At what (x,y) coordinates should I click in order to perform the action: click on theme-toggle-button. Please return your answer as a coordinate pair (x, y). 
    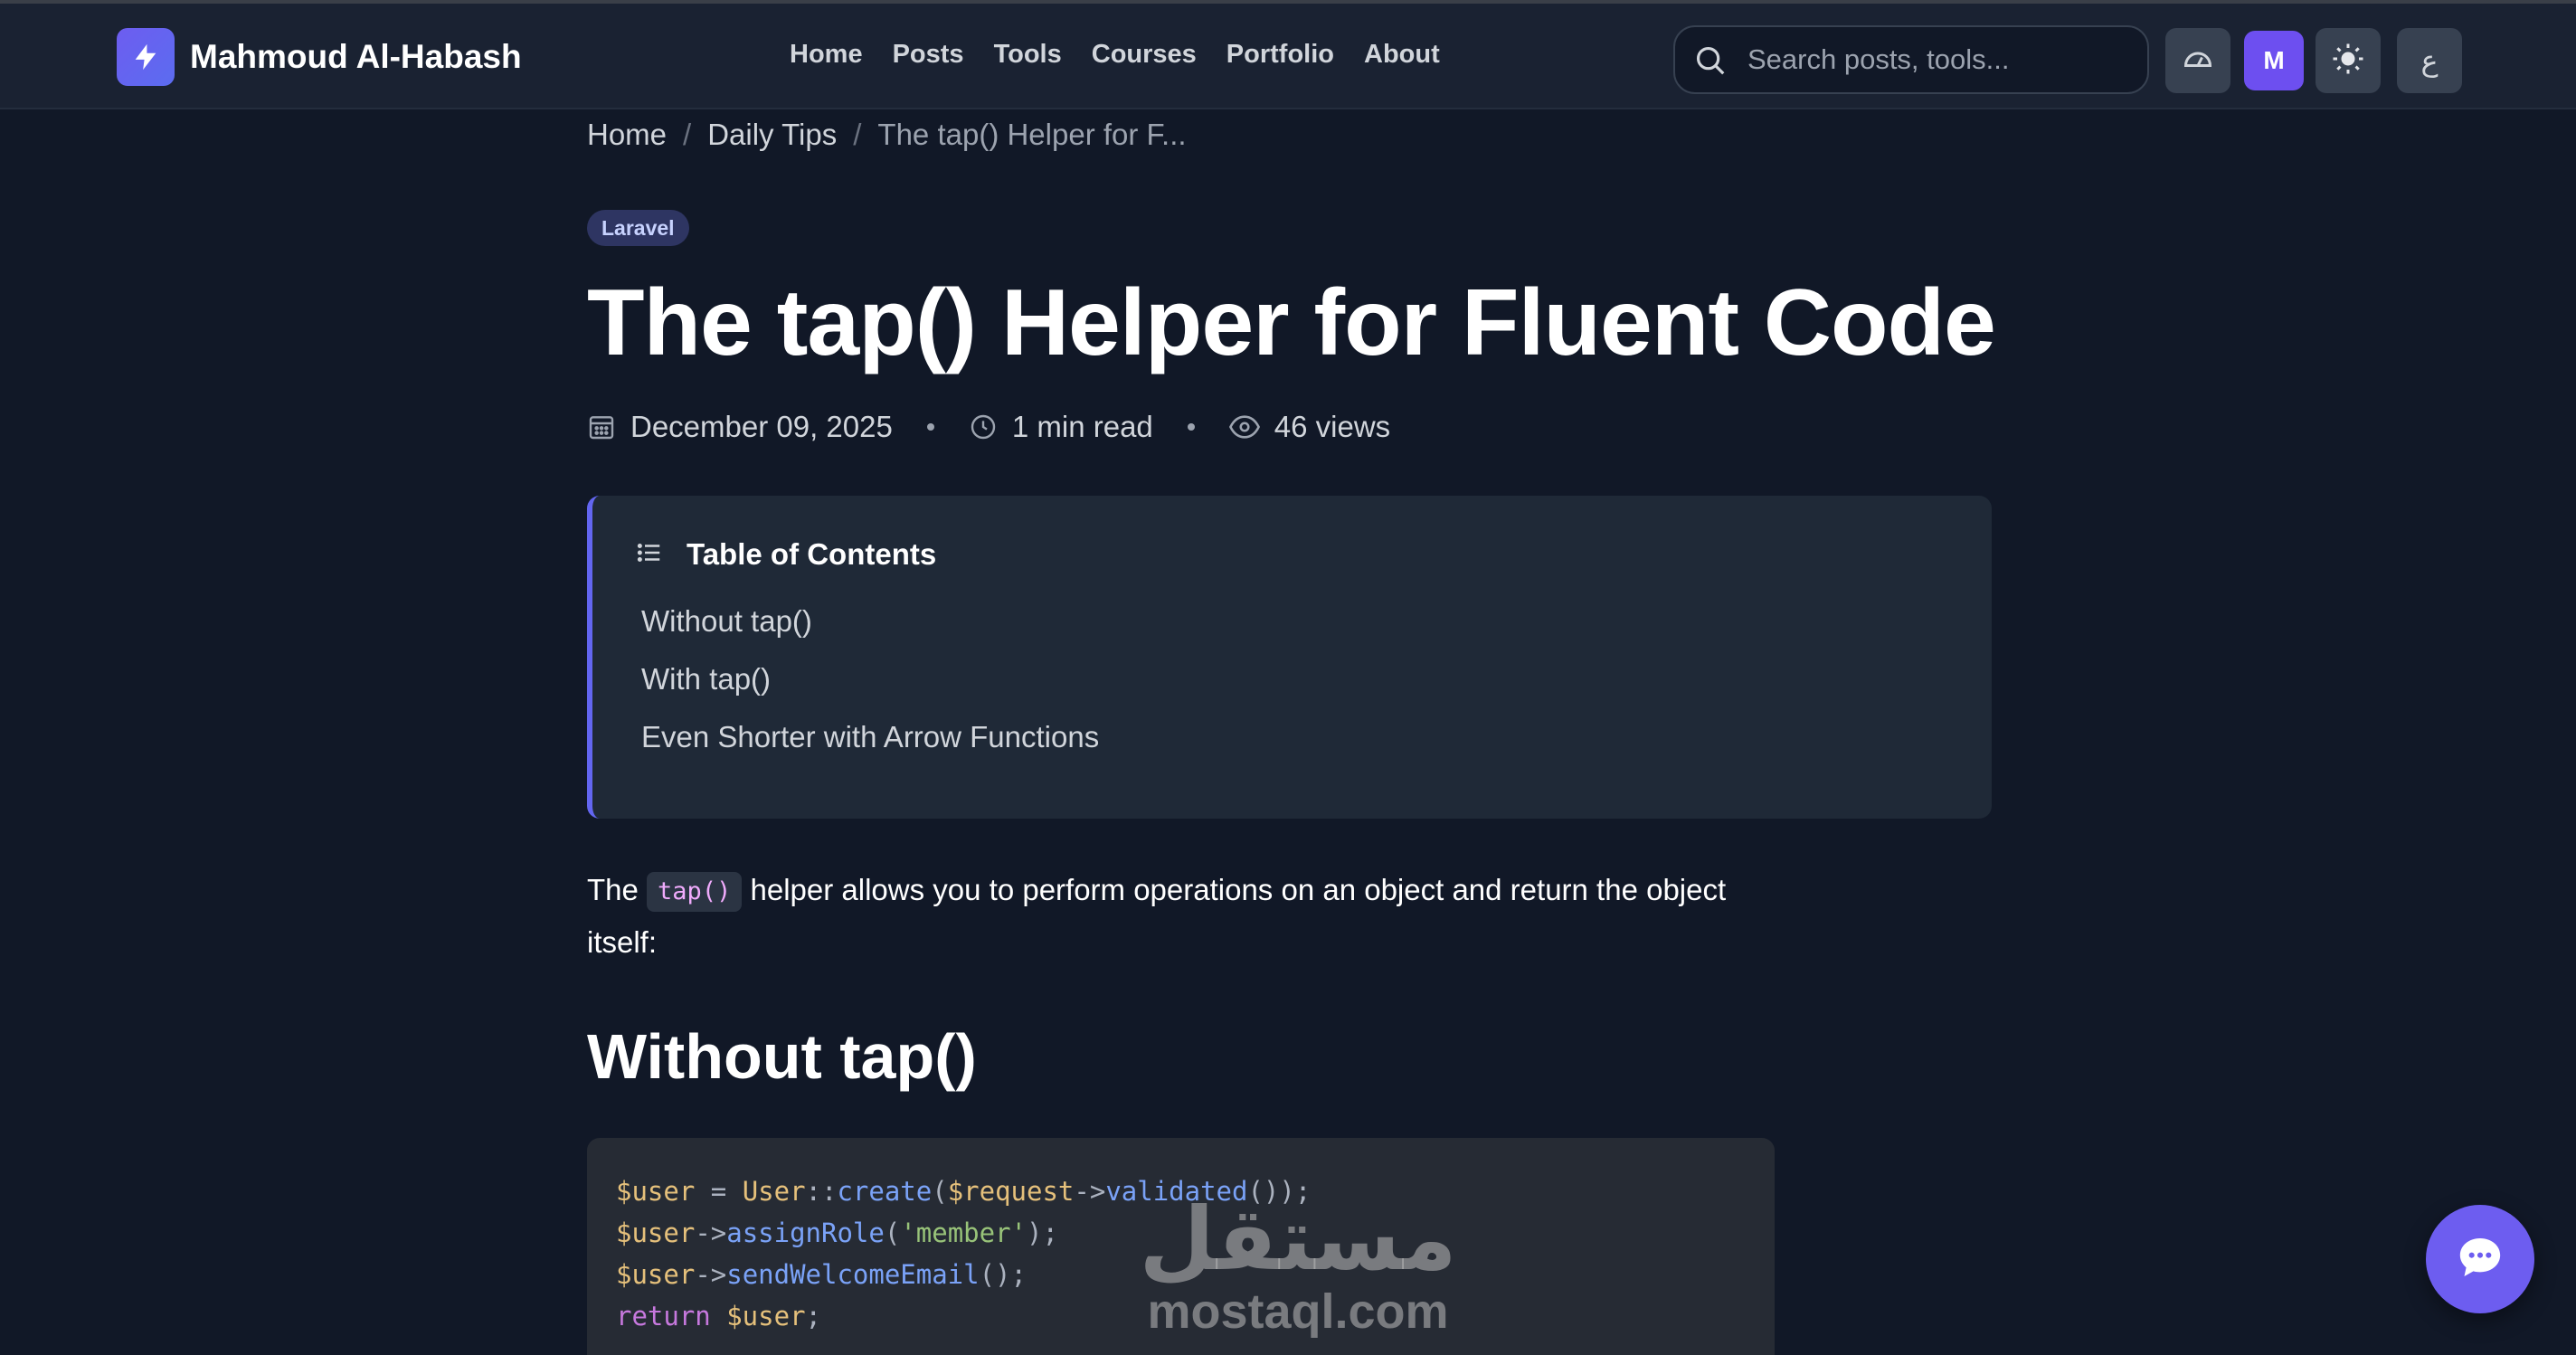
    Looking at the image, I should click on (2348, 60).